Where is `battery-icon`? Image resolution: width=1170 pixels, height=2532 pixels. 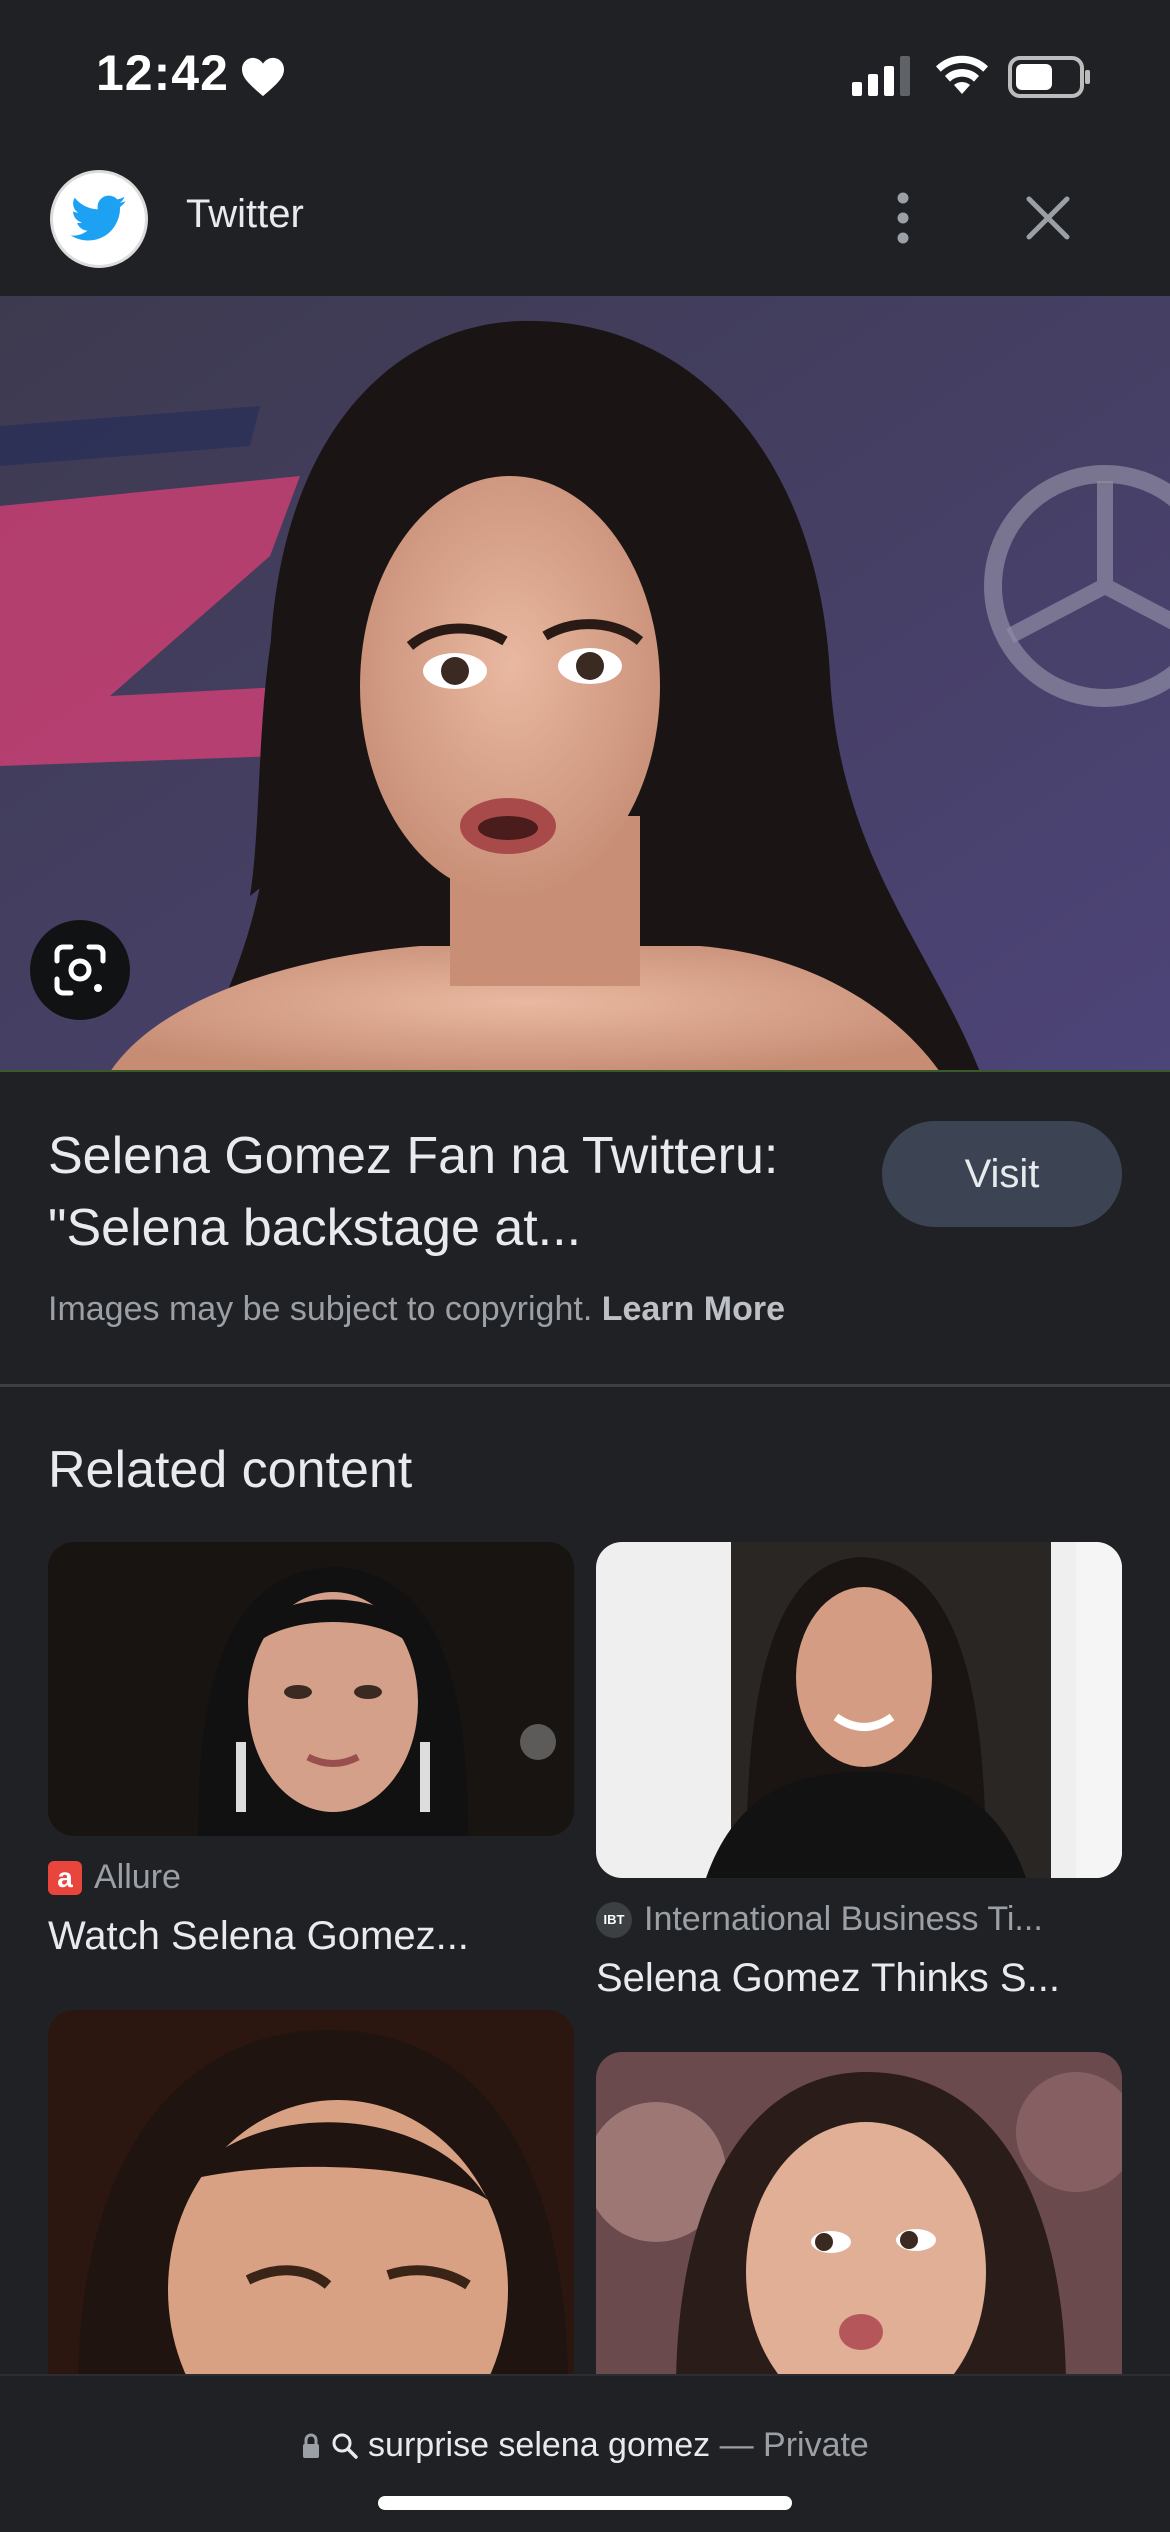 battery-icon is located at coordinates (1049, 77).